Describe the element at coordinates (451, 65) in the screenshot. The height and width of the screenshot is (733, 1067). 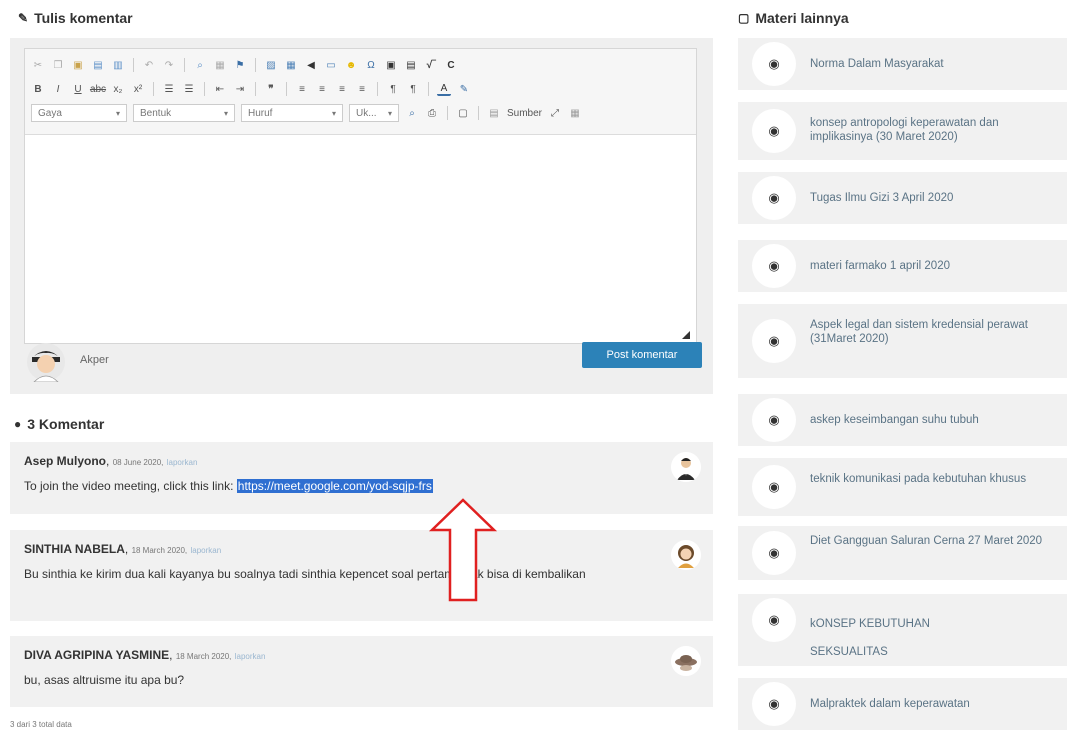
I see `code-icon: C` at that location.